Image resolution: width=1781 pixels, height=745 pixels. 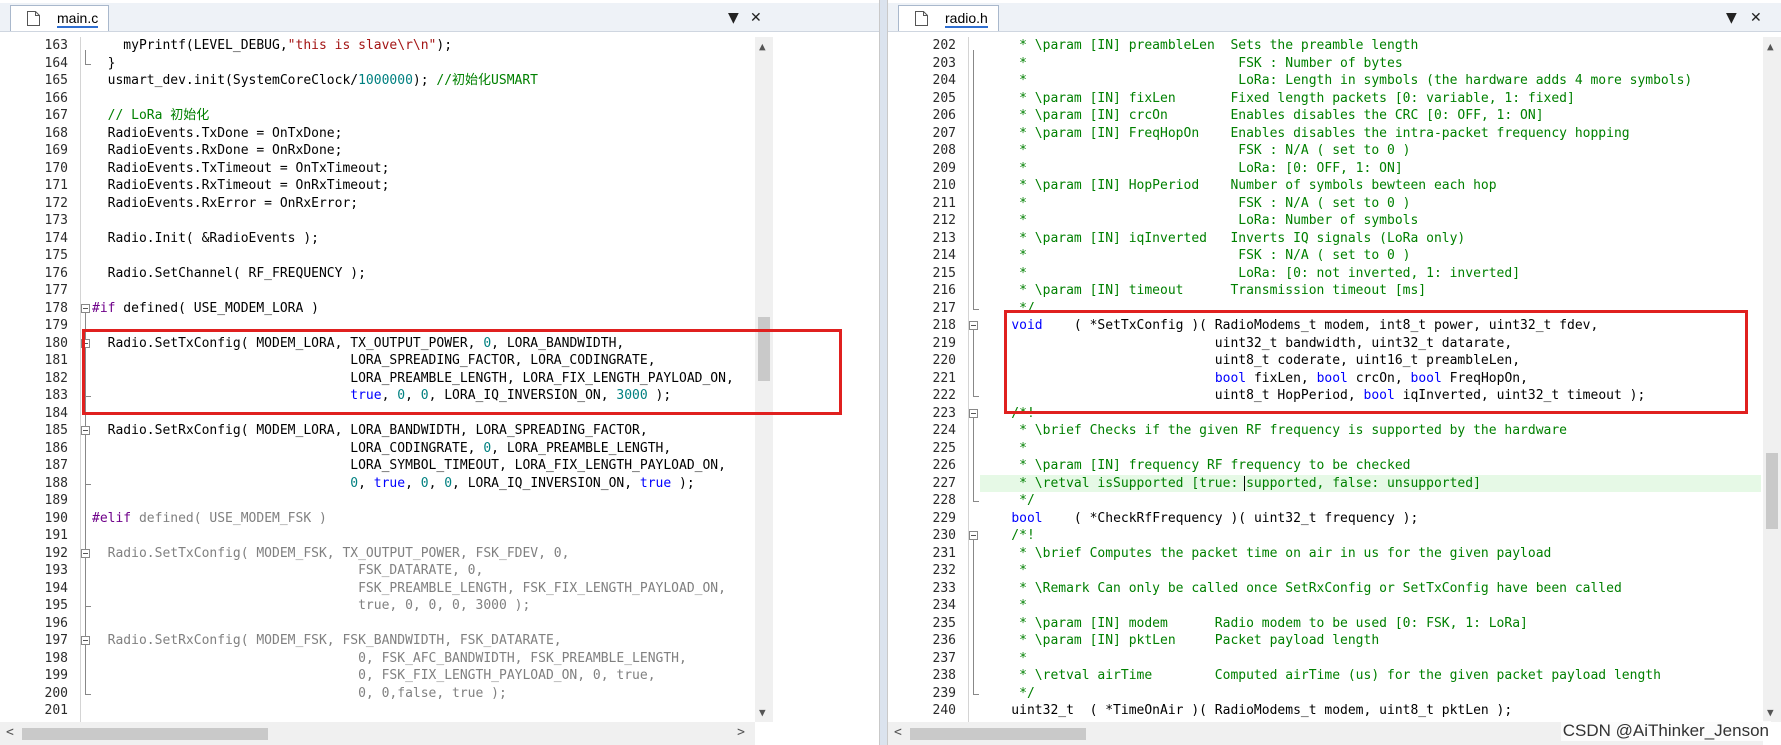 I want to click on code-token: //初始化USMART, so click(x=487, y=80).